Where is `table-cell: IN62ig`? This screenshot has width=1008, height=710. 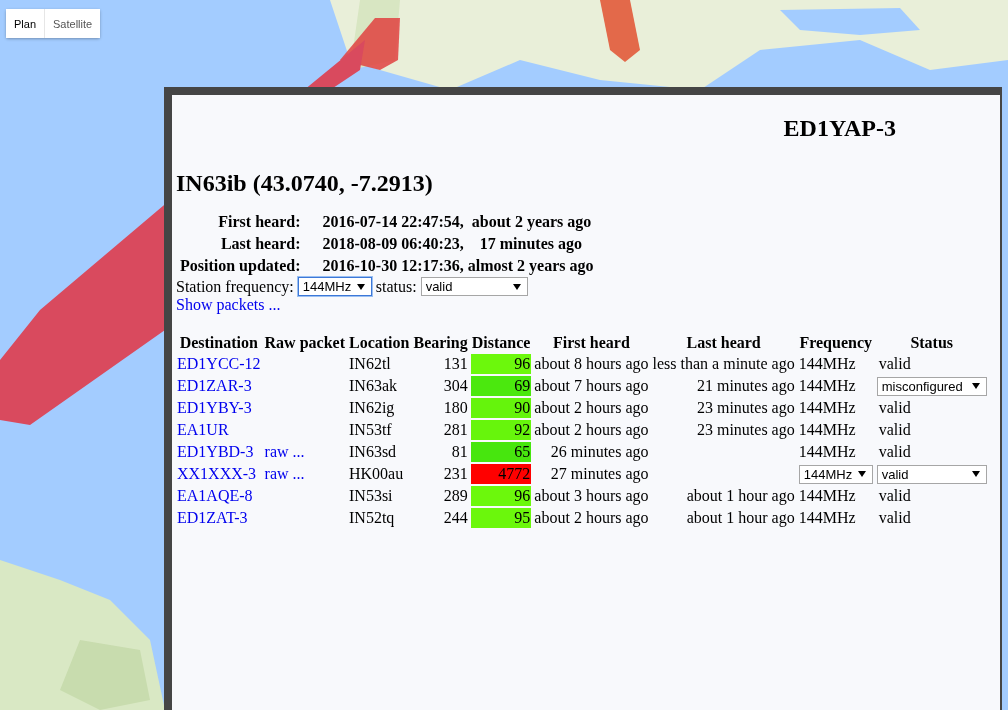 table-cell: IN62ig is located at coordinates (372, 407).